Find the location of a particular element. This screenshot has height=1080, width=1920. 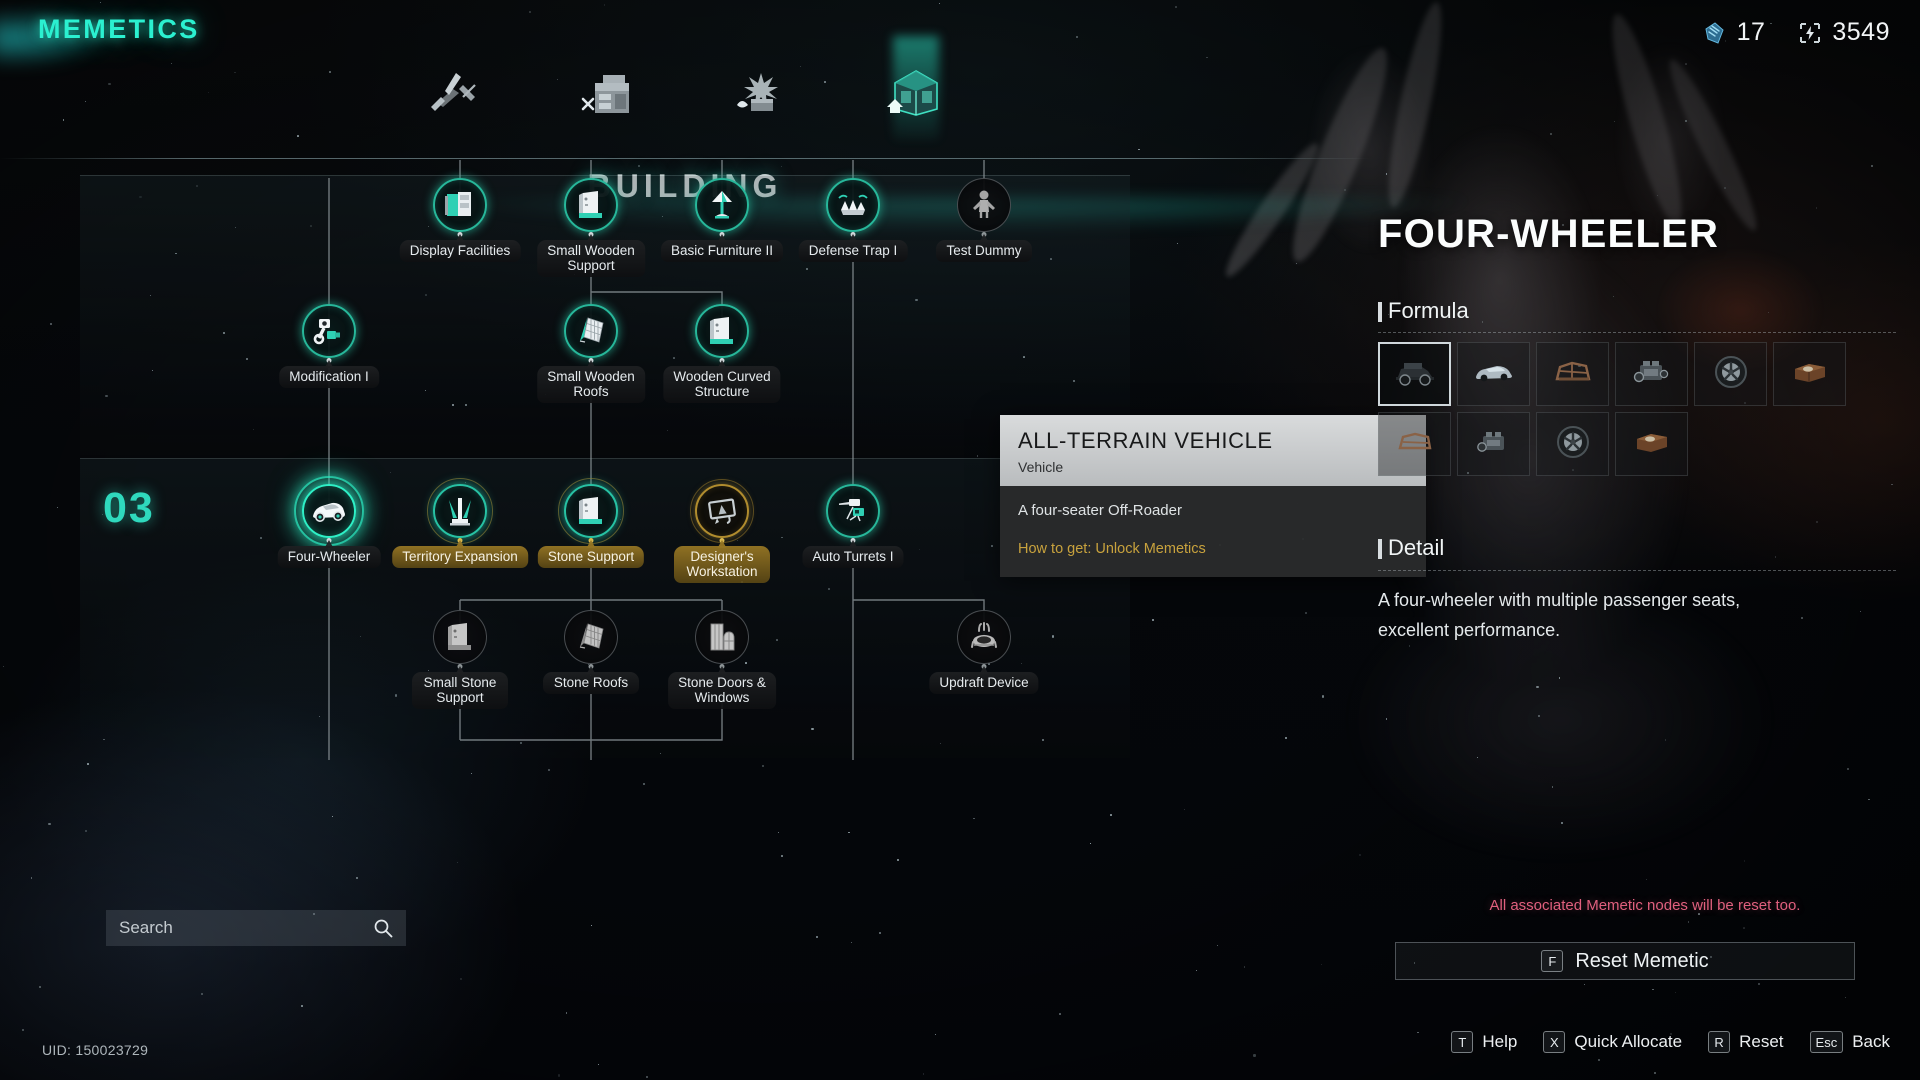

hint-label: Back is located at coordinates (1871, 1041).